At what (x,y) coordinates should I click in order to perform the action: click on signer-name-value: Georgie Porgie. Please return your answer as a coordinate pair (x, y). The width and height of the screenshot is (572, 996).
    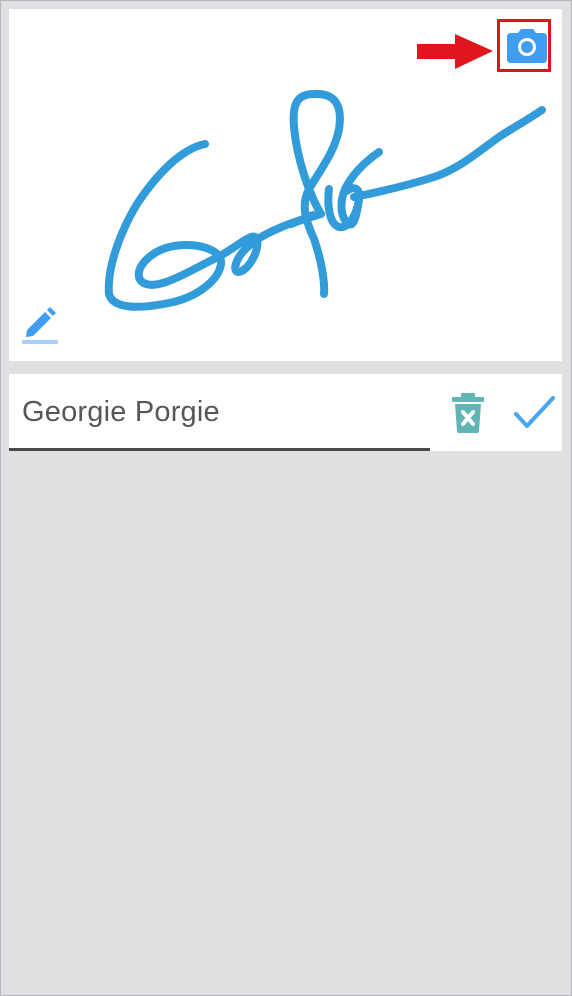
    Looking at the image, I should click on (121, 412).